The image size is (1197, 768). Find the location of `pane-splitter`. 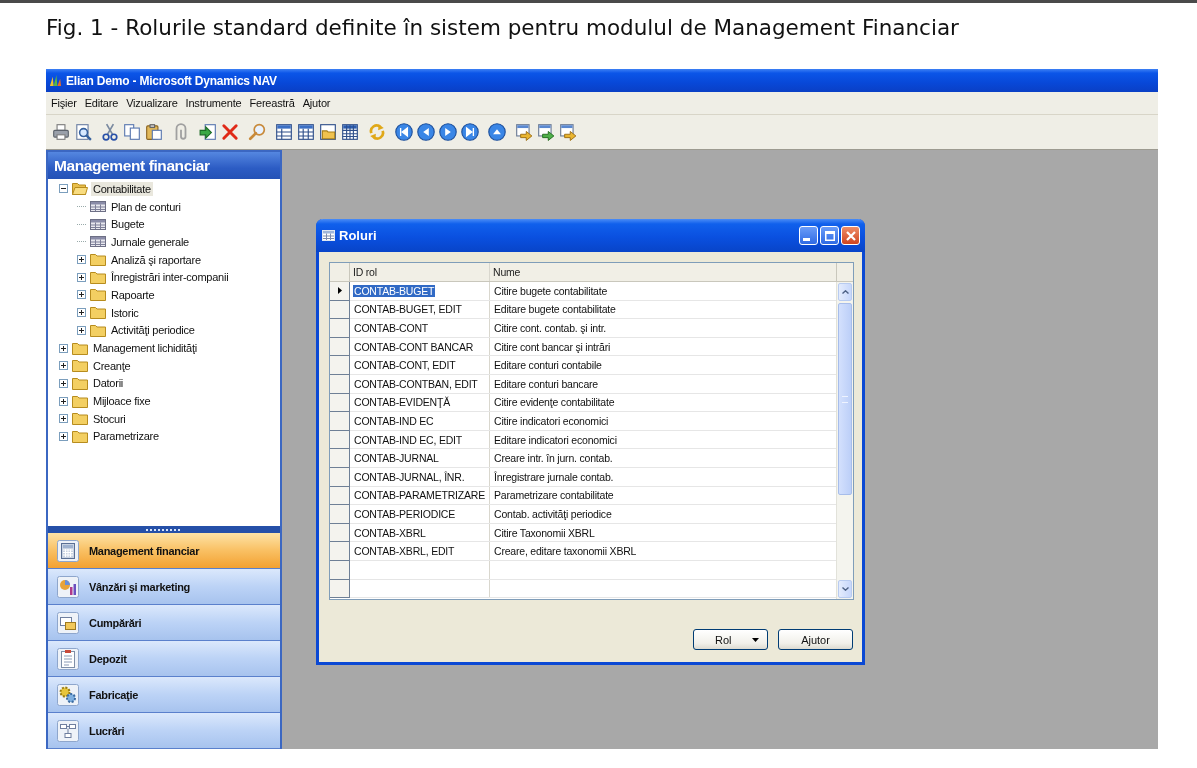

pane-splitter is located at coordinates (164, 529).